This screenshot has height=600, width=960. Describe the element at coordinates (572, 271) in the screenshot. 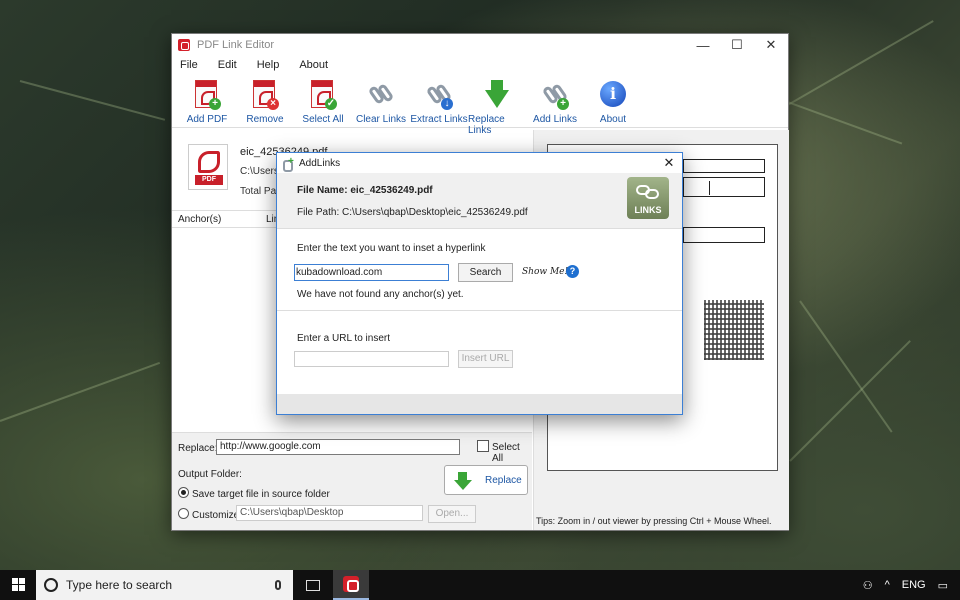

I see `help-icon: ?` at that location.